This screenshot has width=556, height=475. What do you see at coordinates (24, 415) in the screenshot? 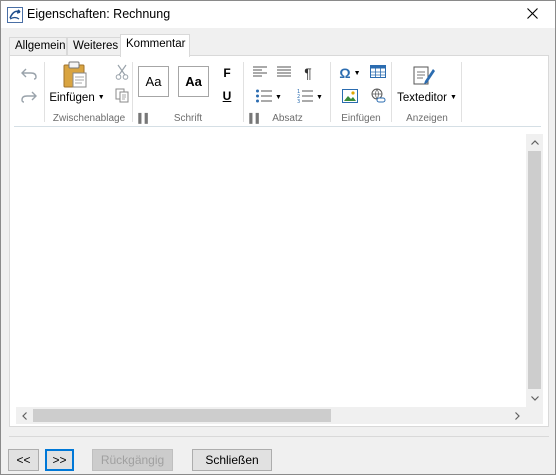
I see `scroll-left-icon` at bounding box center [24, 415].